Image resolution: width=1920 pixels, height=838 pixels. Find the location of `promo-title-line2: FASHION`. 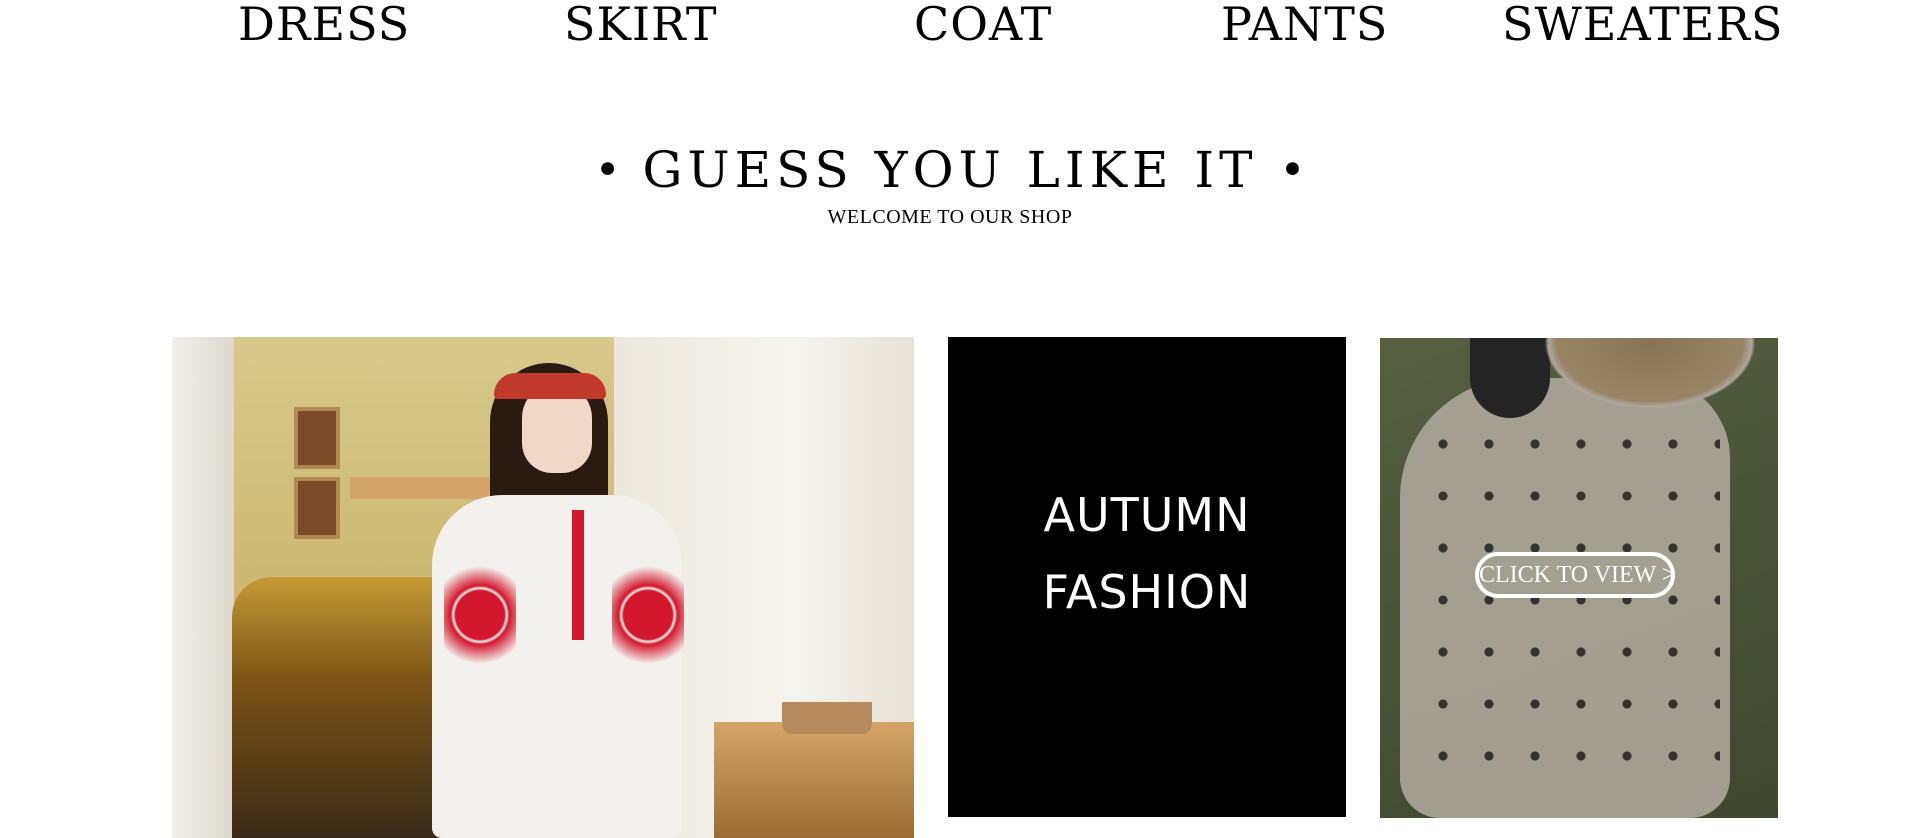

promo-title-line2: FASHION is located at coordinates (1147, 592).